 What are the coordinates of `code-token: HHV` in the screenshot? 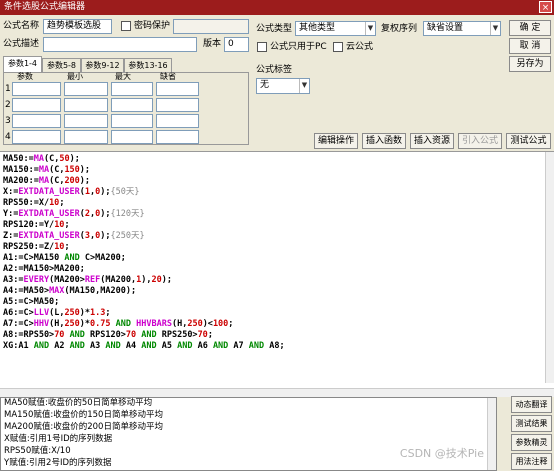 It's located at (41, 324).